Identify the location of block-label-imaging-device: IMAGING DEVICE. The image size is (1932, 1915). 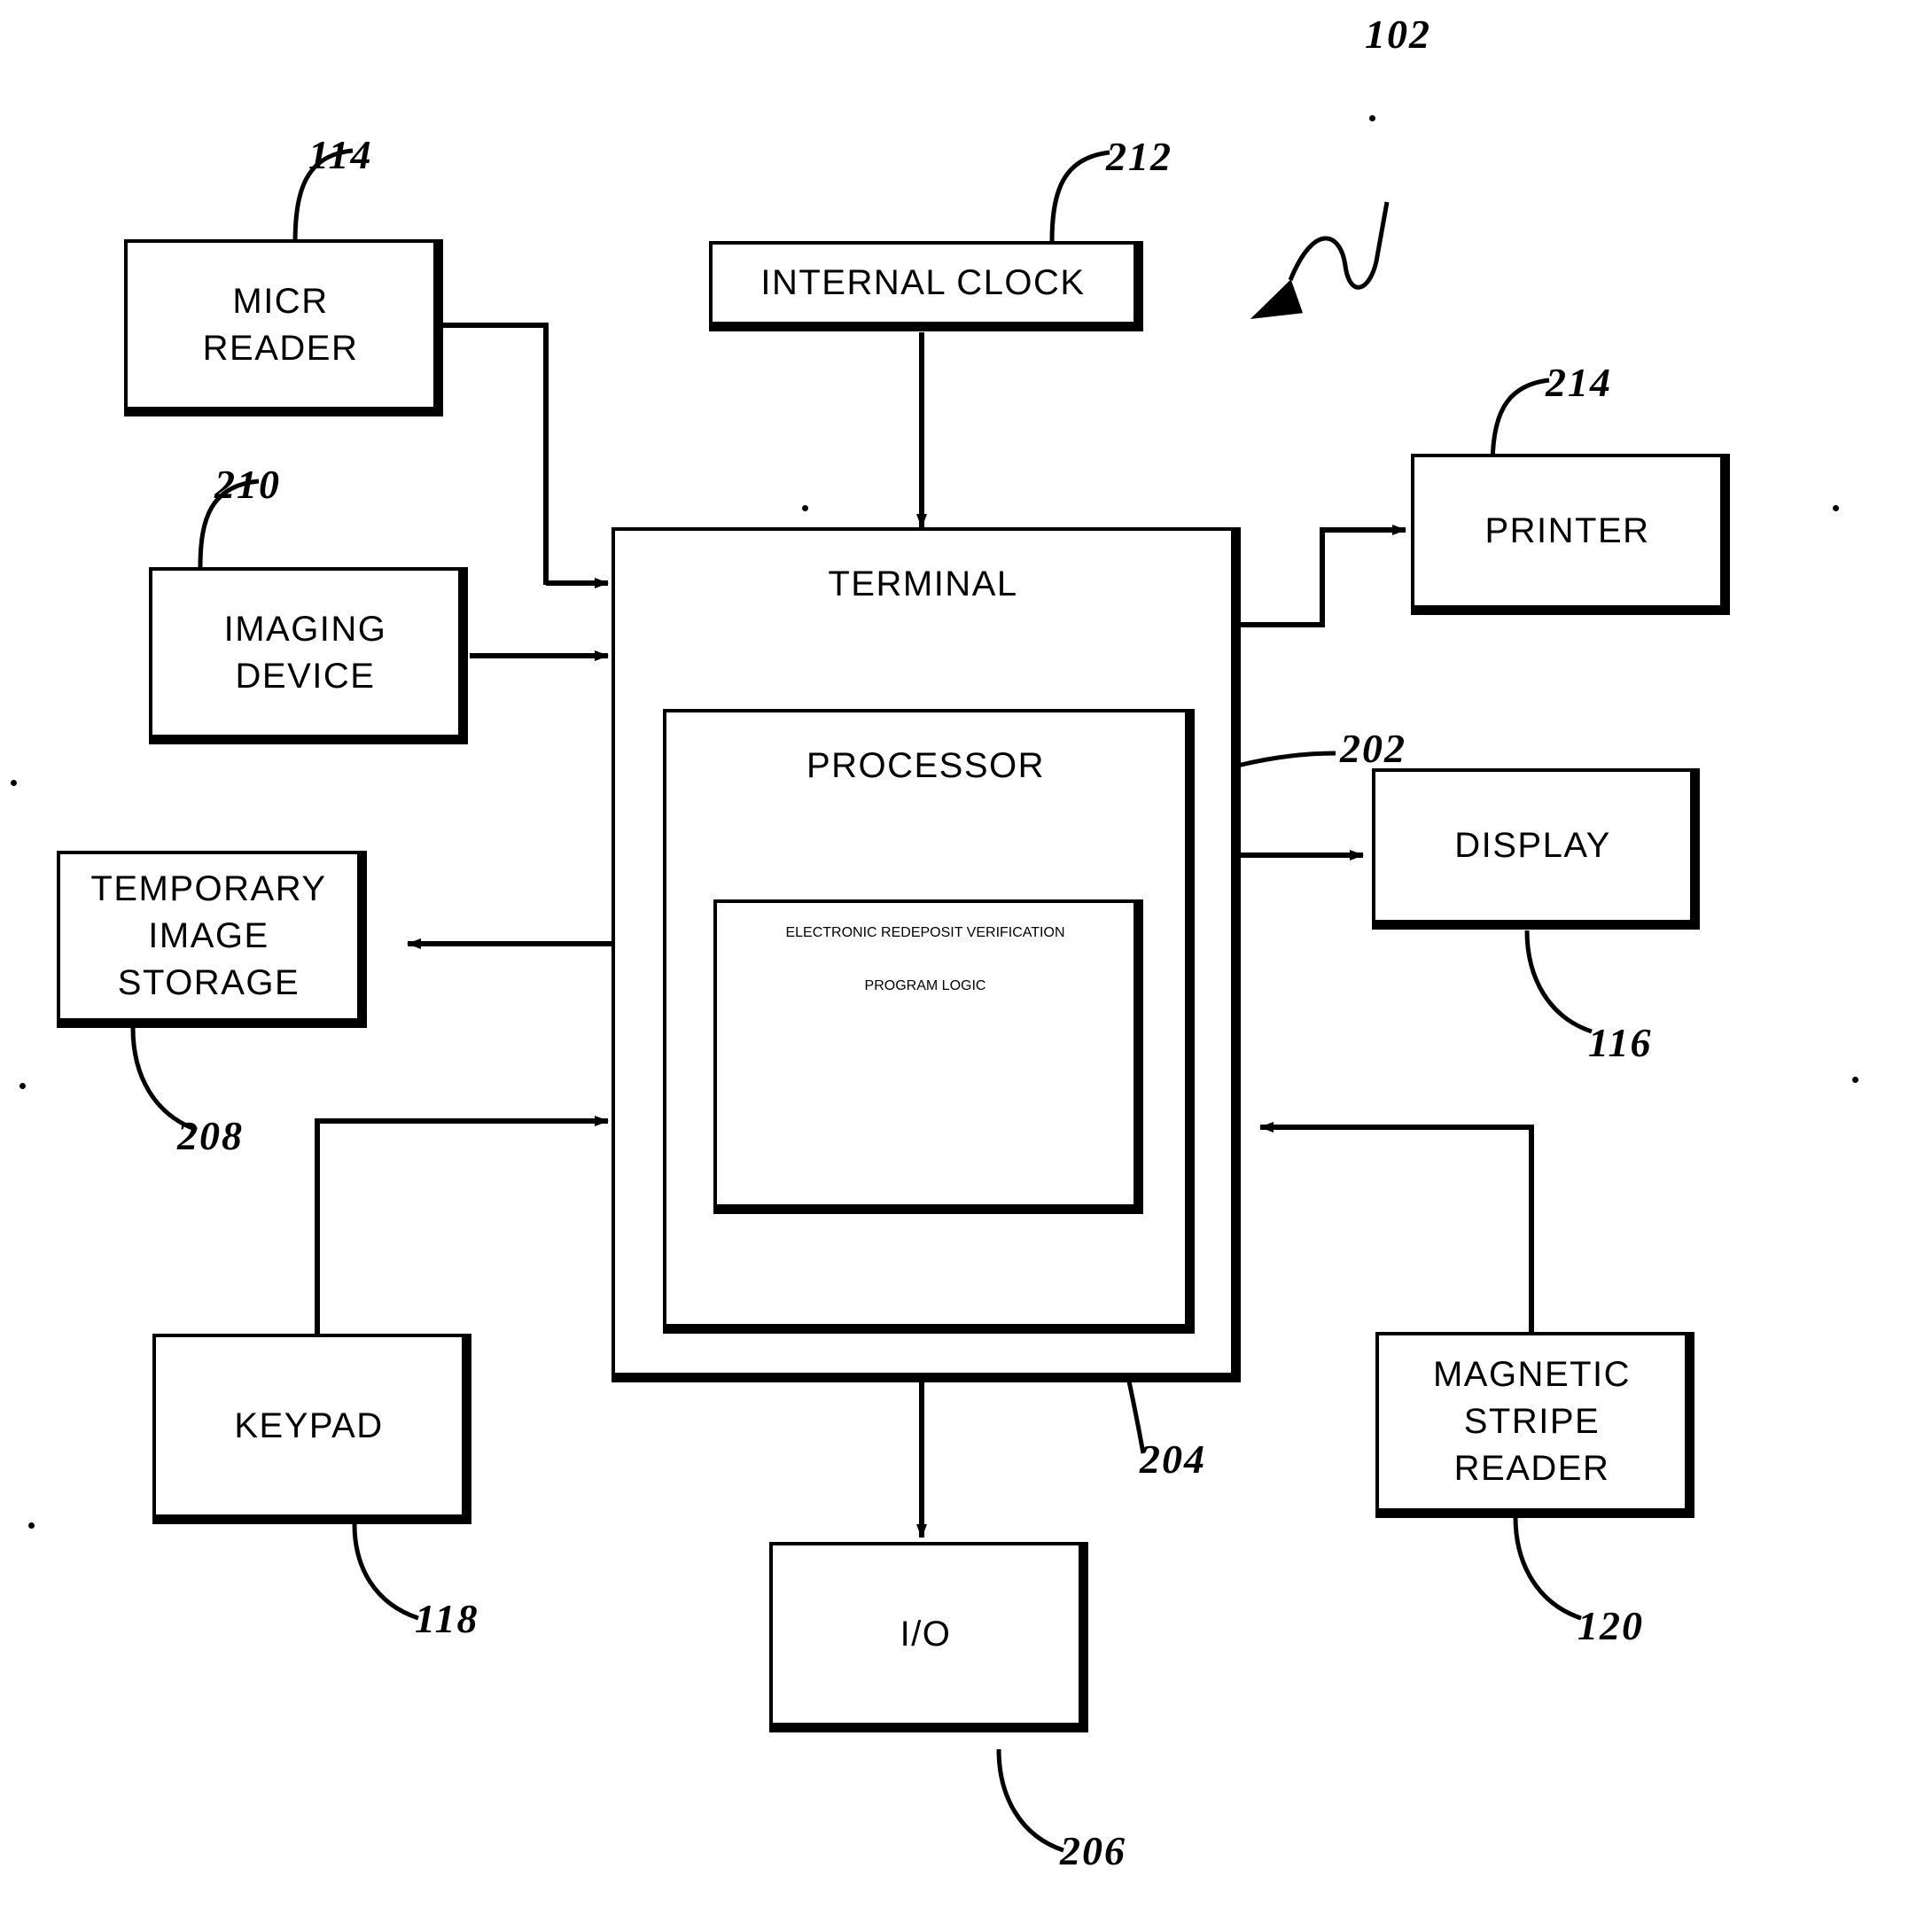
(305, 652).